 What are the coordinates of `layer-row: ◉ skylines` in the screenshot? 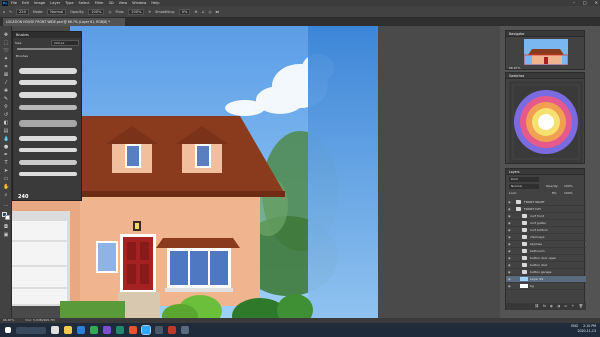 It's located at (546, 244).